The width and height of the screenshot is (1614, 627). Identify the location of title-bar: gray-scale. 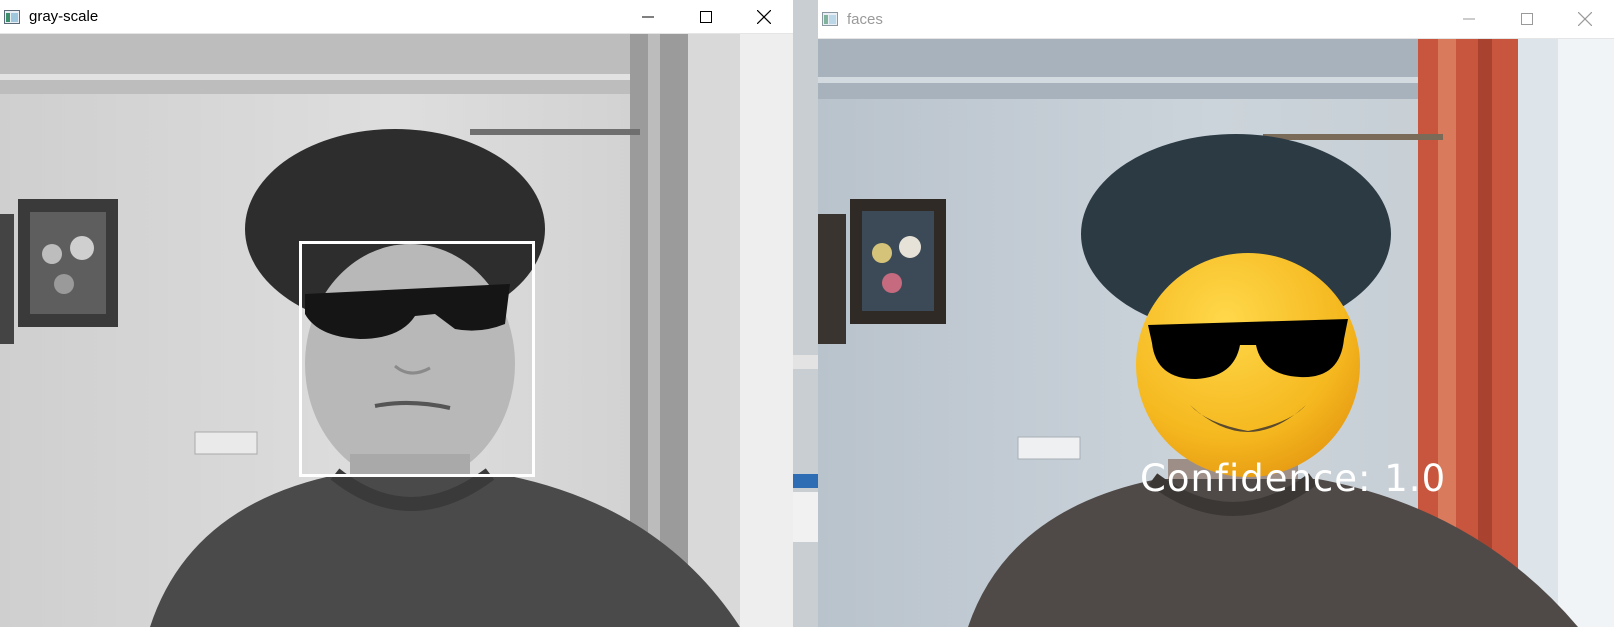
(396, 17).